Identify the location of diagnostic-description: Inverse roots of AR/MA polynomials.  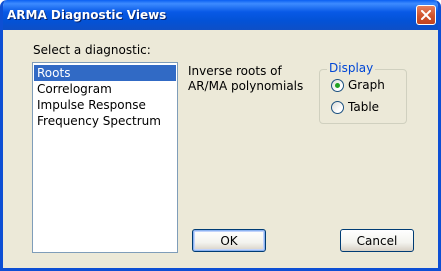
(250, 79).